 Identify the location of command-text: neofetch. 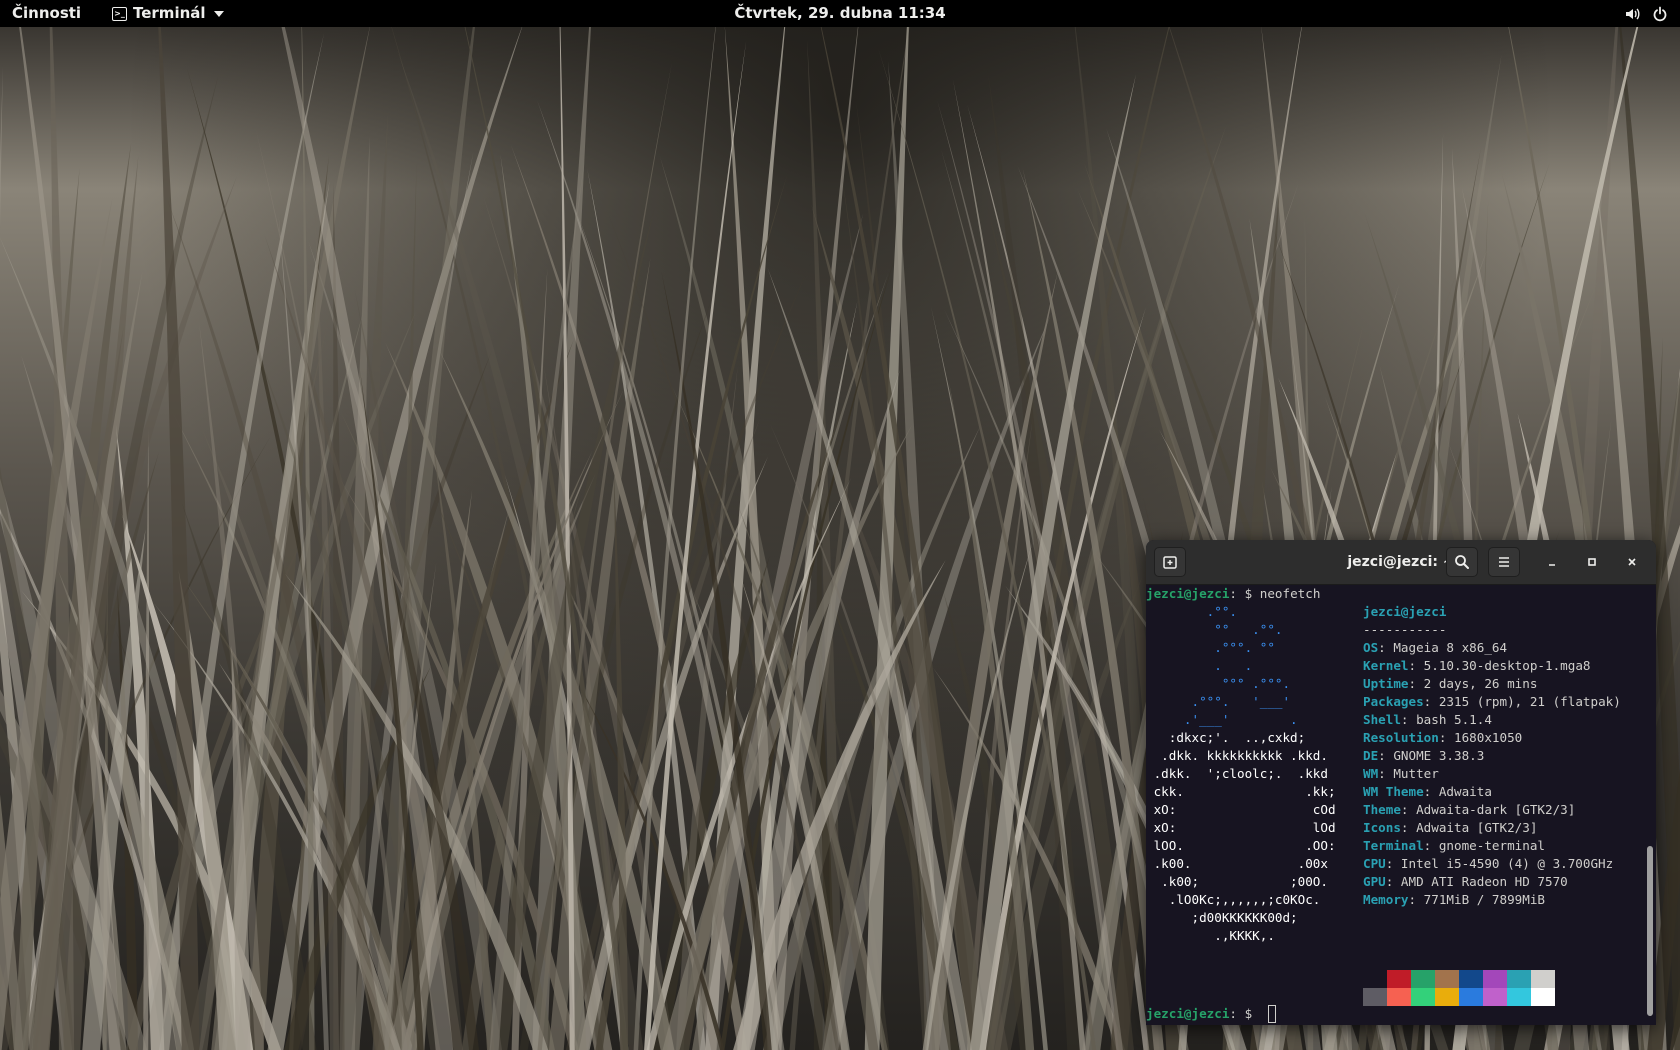
(1286, 593).